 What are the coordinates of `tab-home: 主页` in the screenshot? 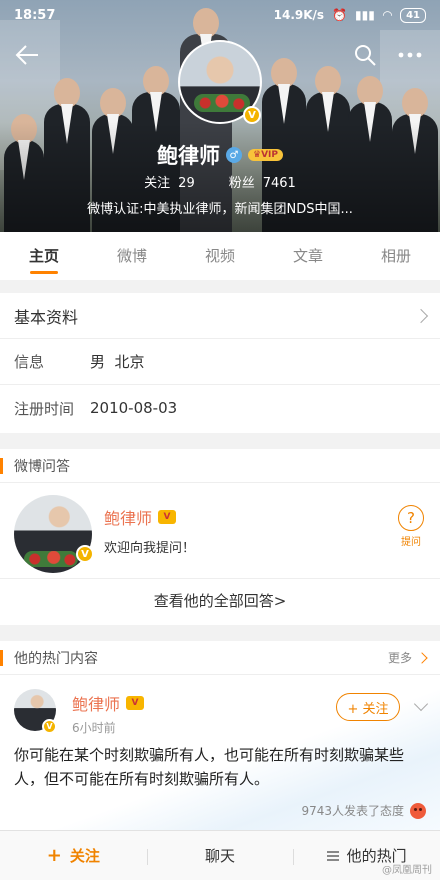 It's located at (44, 256).